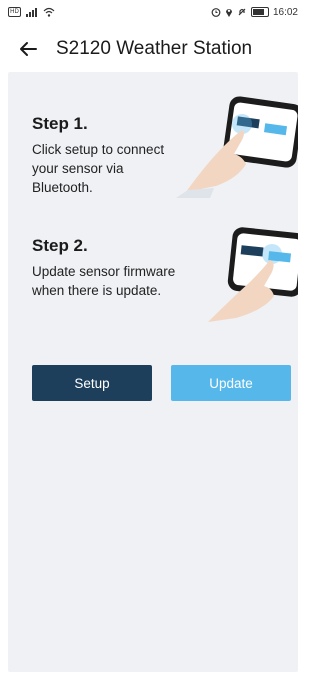 This screenshot has height=677, width=320. Describe the element at coordinates (228, 13) in the screenshot. I see `location-icon` at that location.